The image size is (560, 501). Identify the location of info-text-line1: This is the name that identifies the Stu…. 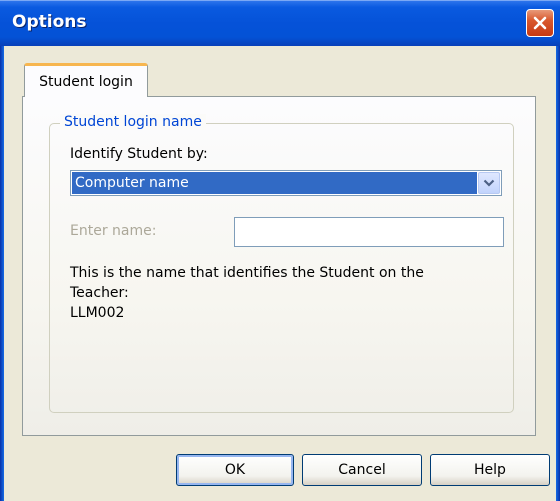
(247, 273).